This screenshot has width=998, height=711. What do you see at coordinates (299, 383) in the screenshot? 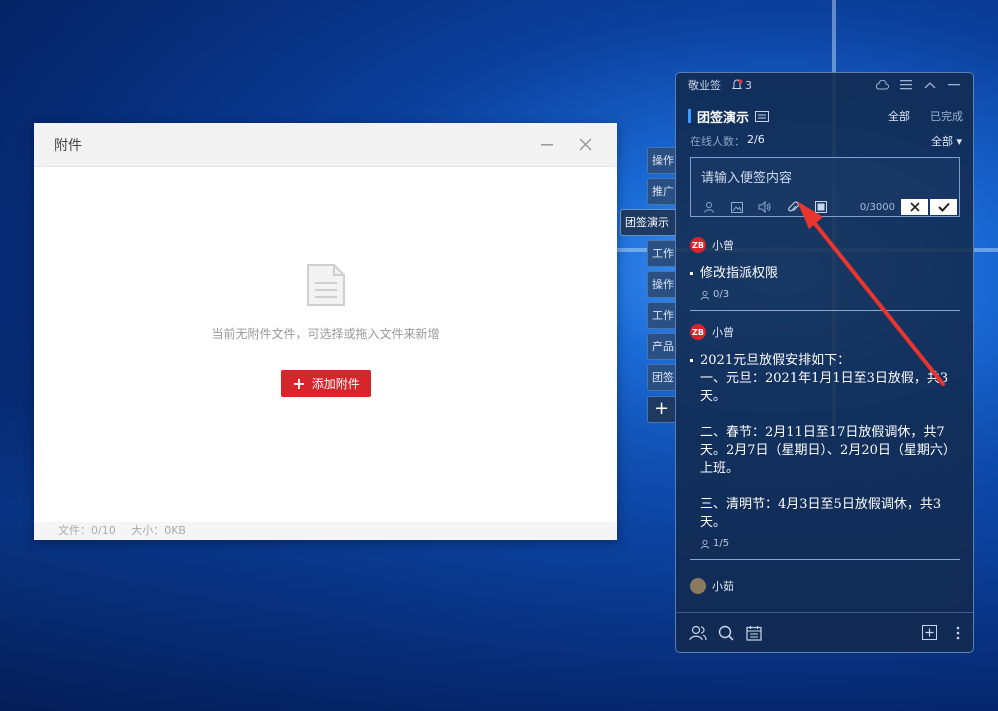
I see `plus-icon: +` at bounding box center [299, 383].